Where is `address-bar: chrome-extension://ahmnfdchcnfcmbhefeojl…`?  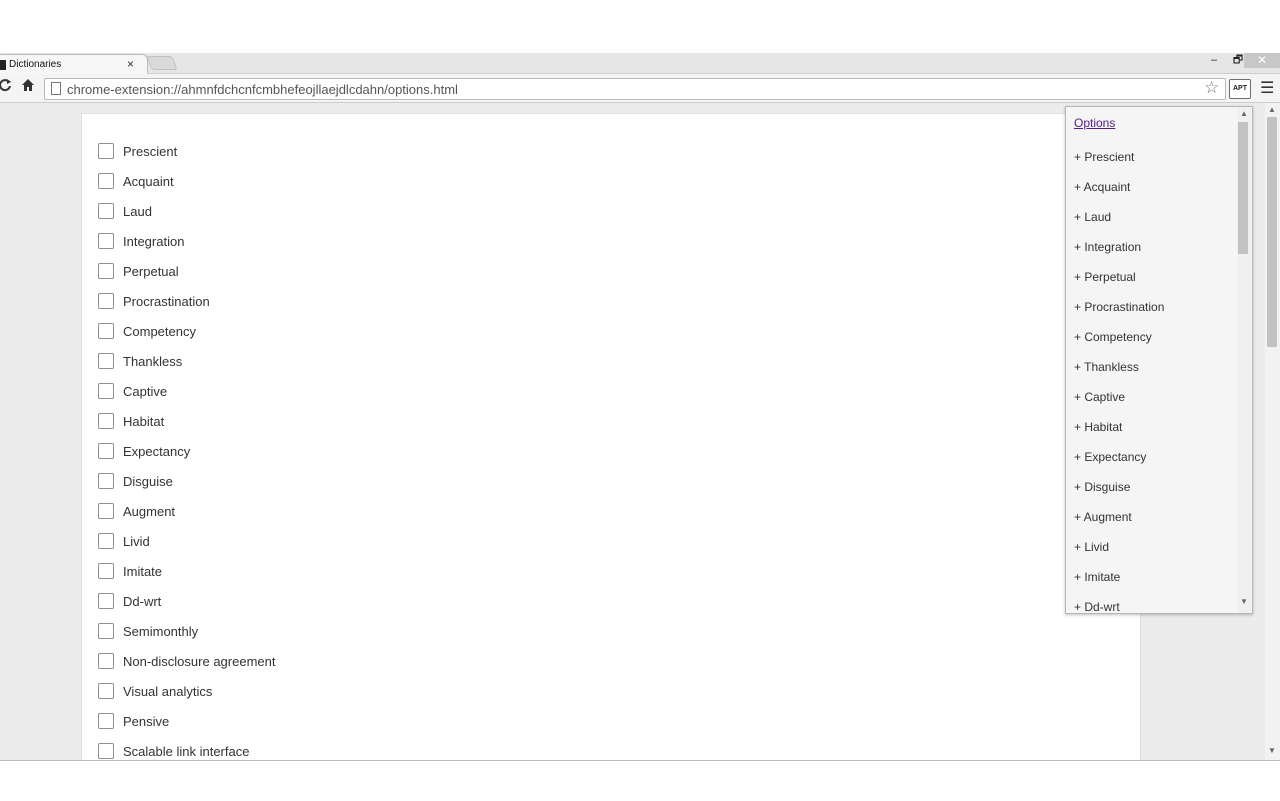 address-bar: chrome-extension://ahmnfdchcnfcmbhefeojl… is located at coordinates (635, 89).